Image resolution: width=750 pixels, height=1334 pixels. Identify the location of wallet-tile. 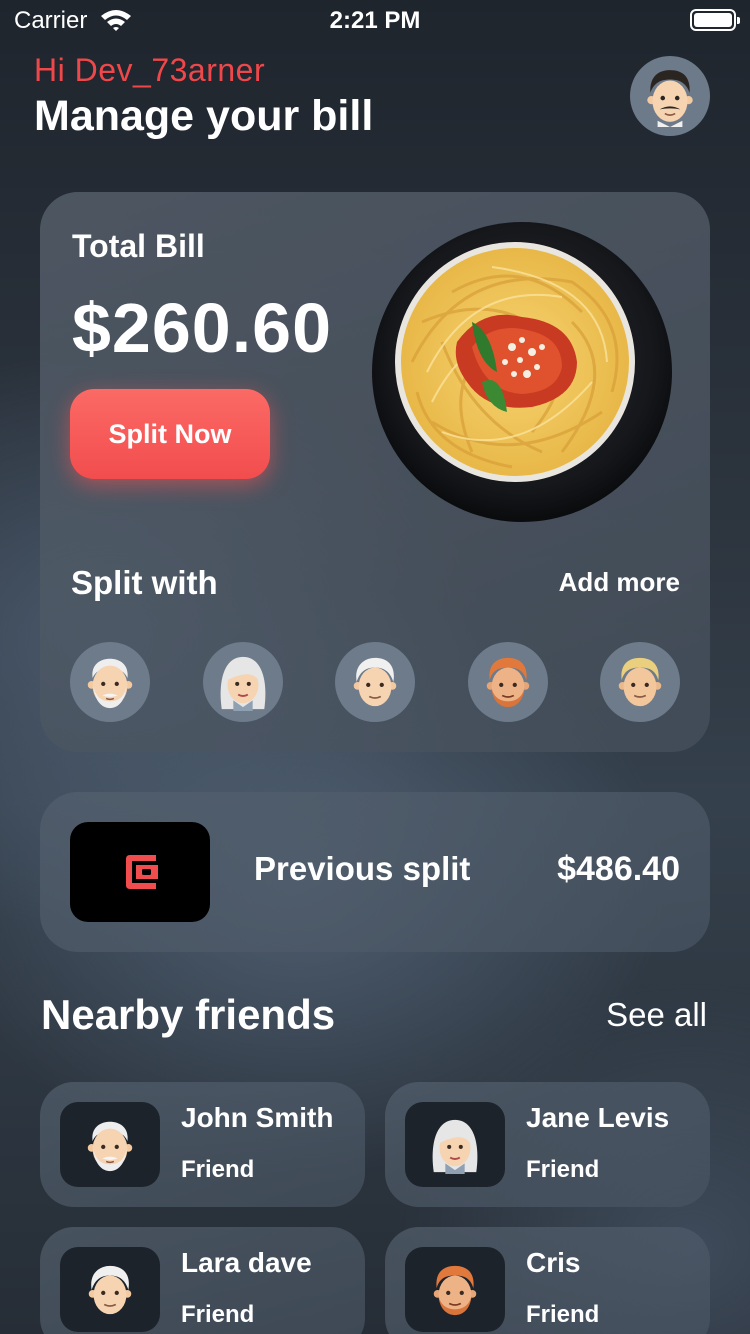
(140, 872).